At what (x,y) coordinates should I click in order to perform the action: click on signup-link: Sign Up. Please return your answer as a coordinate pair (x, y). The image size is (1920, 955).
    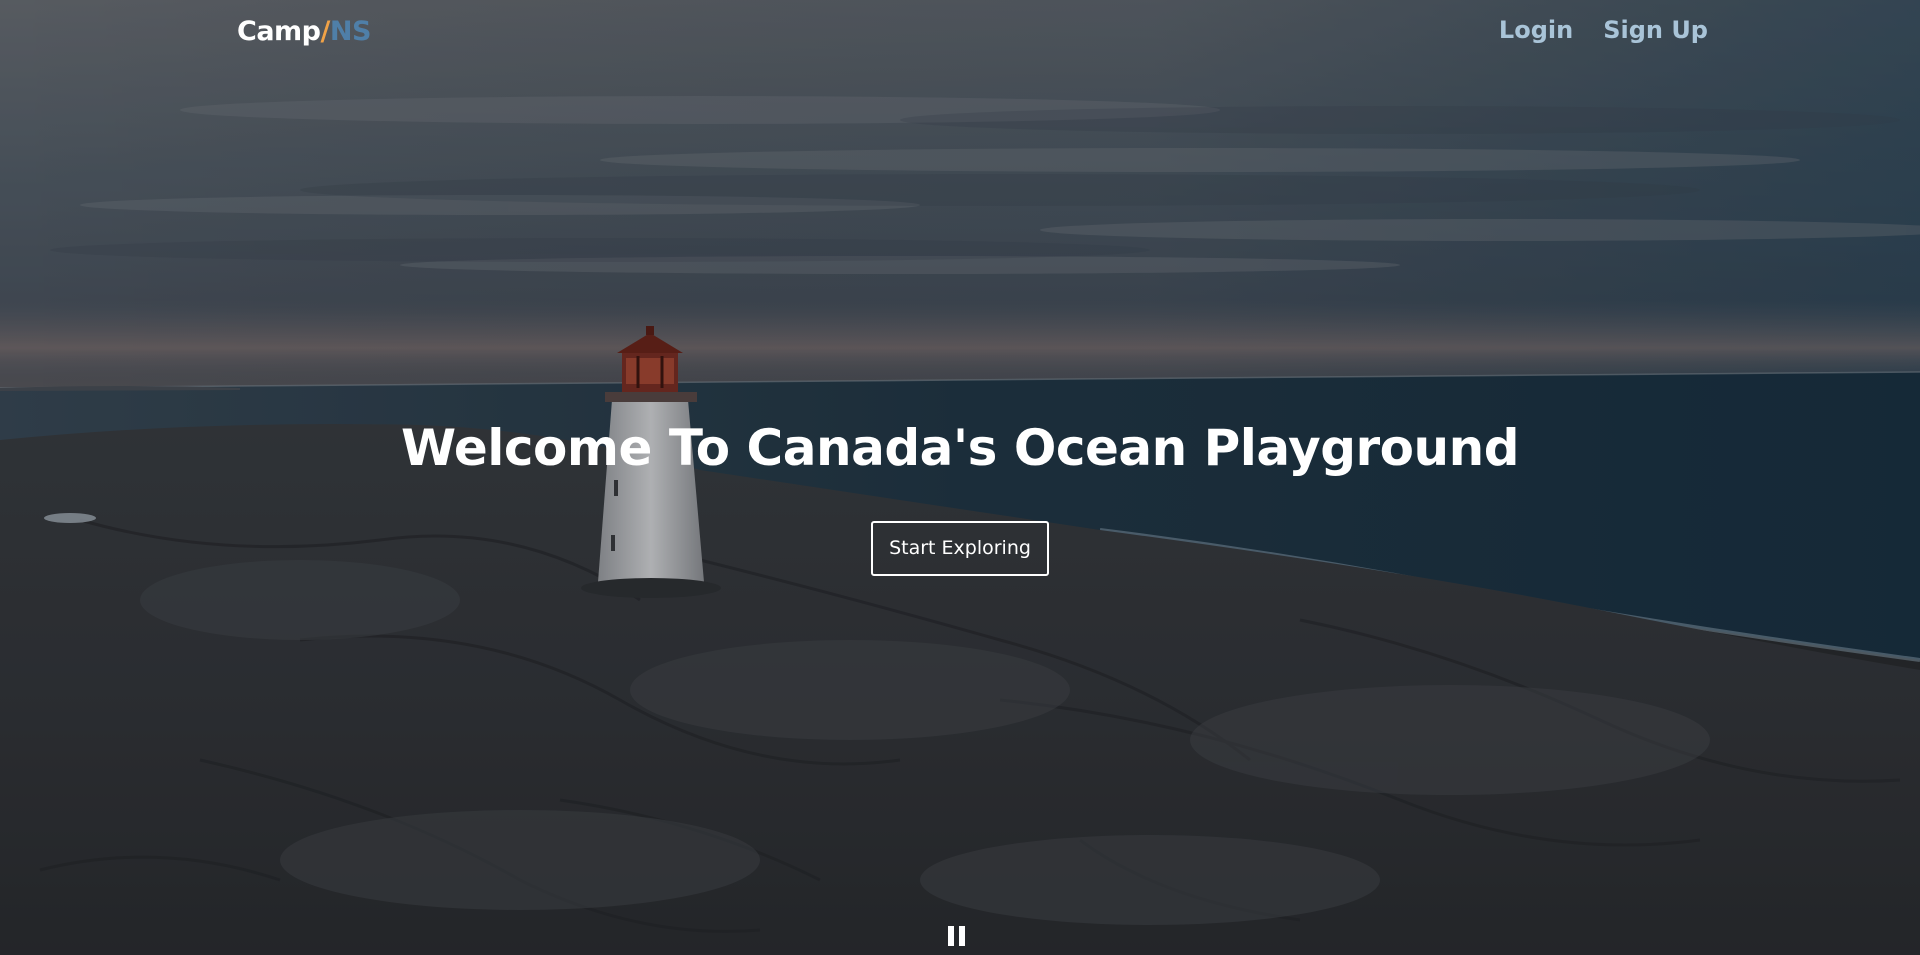
    Looking at the image, I should click on (1655, 30).